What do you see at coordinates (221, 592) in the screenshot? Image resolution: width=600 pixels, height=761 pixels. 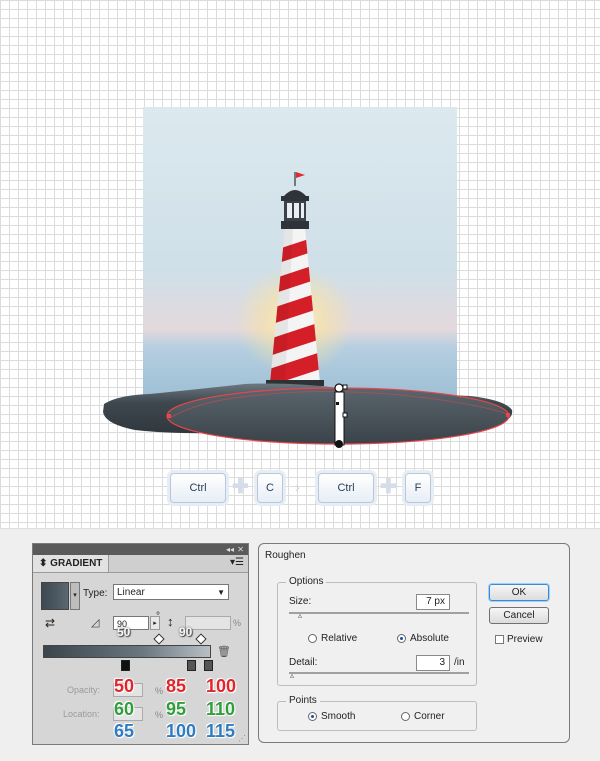 I see `chevron-down-icon: ▼` at bounding box center [221, 592].